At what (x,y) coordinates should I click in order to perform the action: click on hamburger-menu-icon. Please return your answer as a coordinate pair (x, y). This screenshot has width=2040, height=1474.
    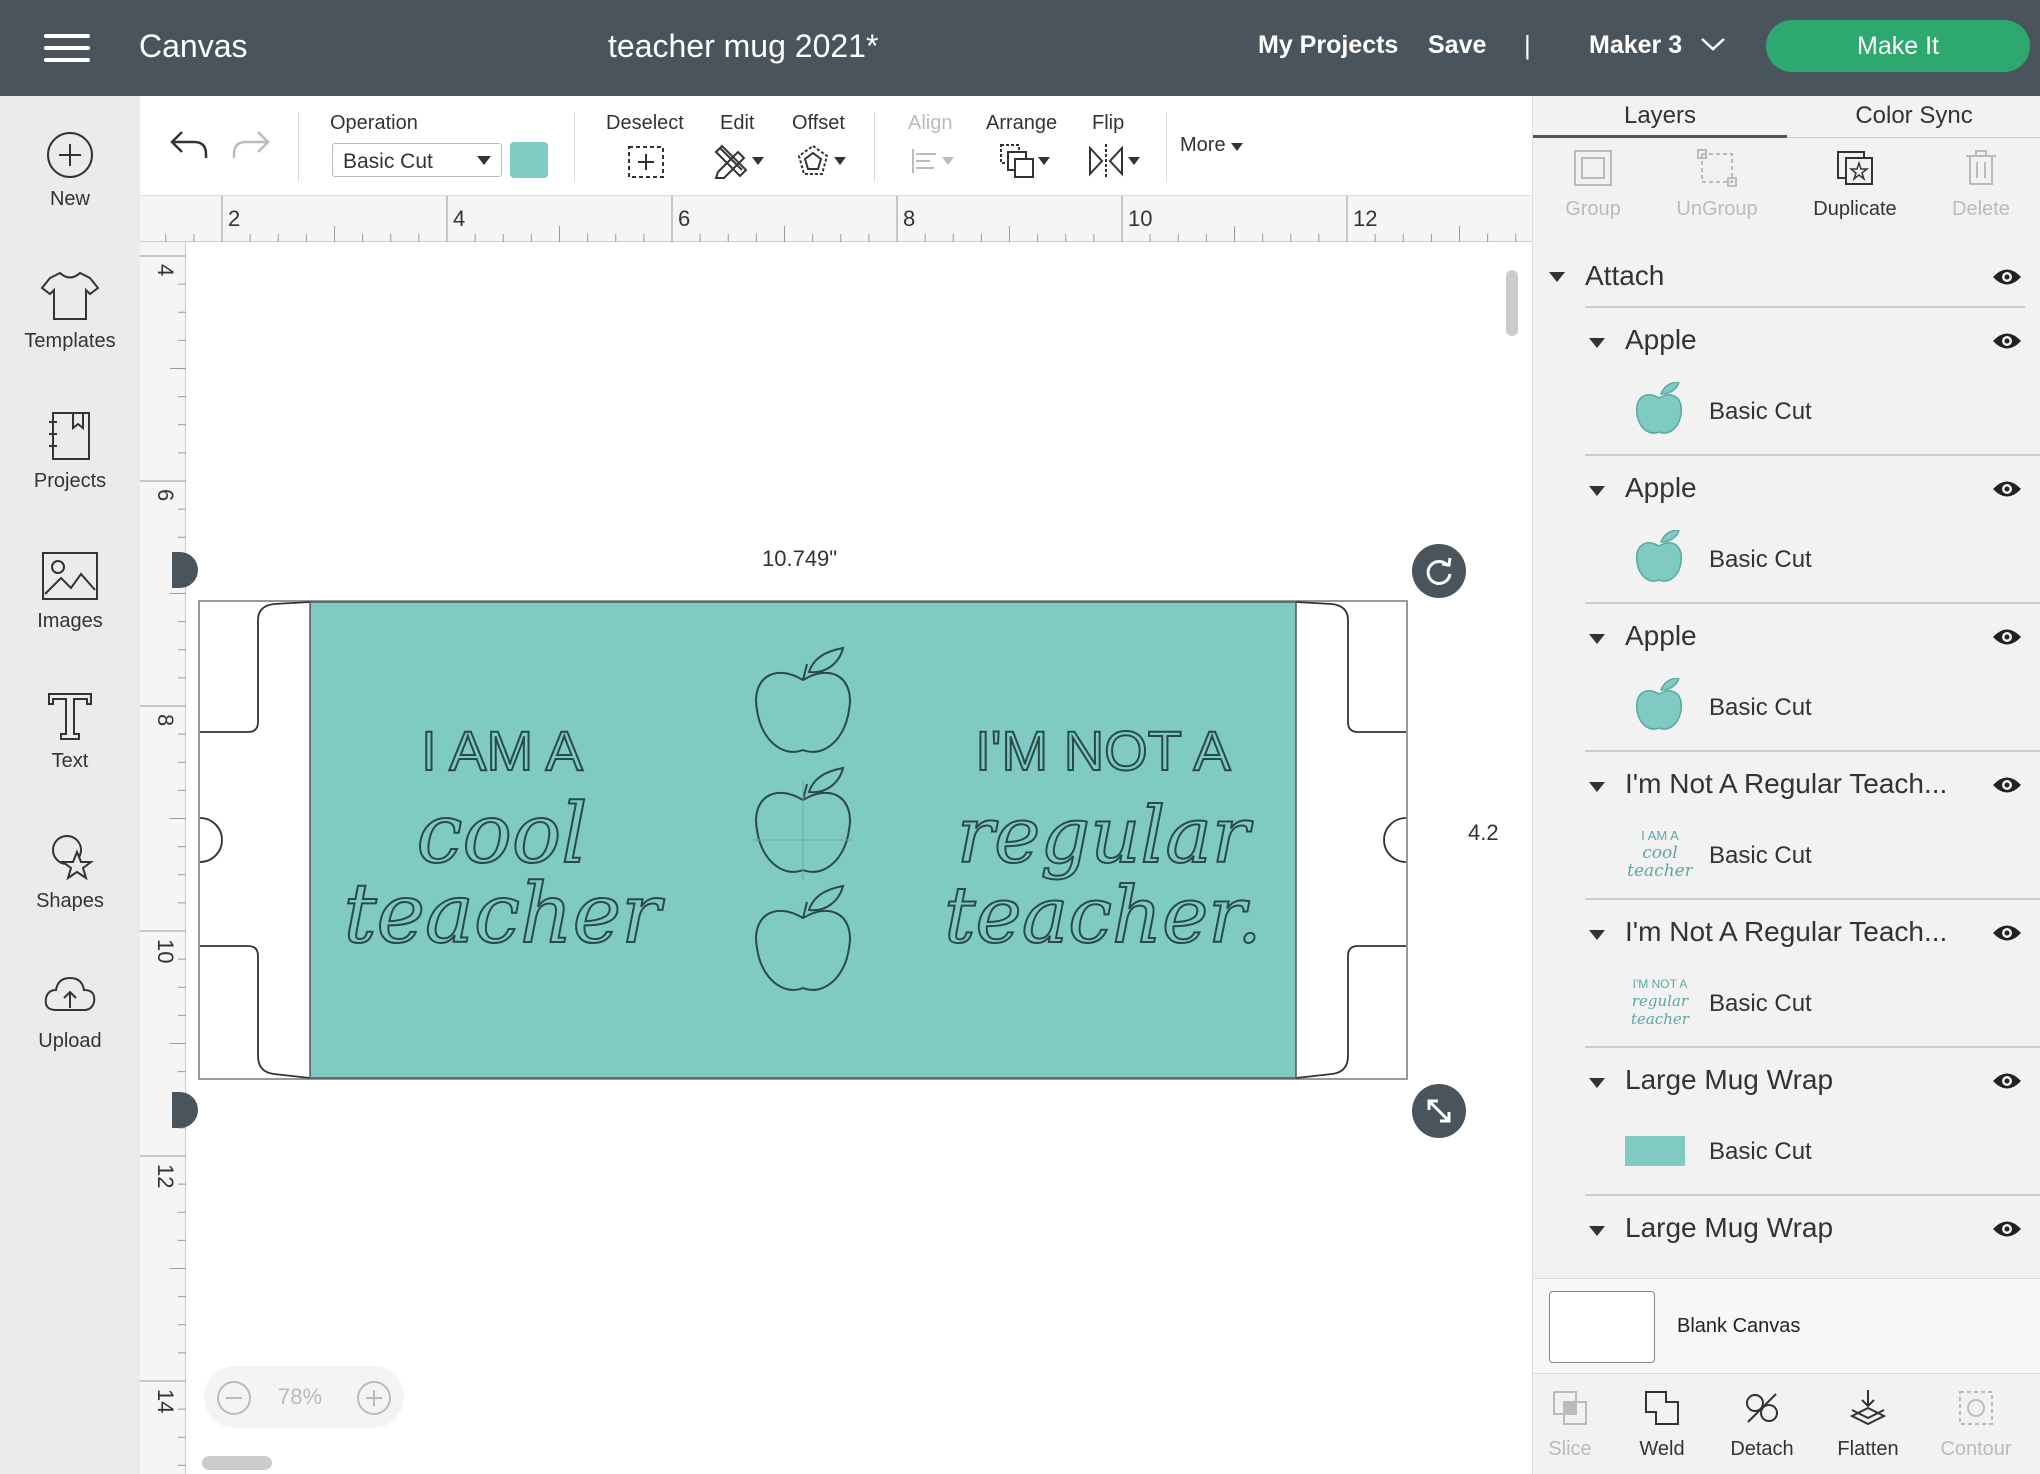
    Looking at the image, I should click on (69, 48).